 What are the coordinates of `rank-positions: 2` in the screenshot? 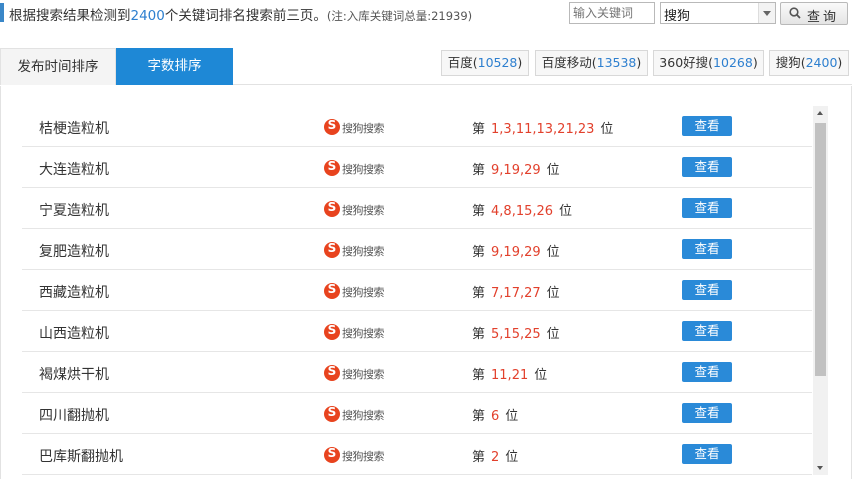 It's located at (495, 457).